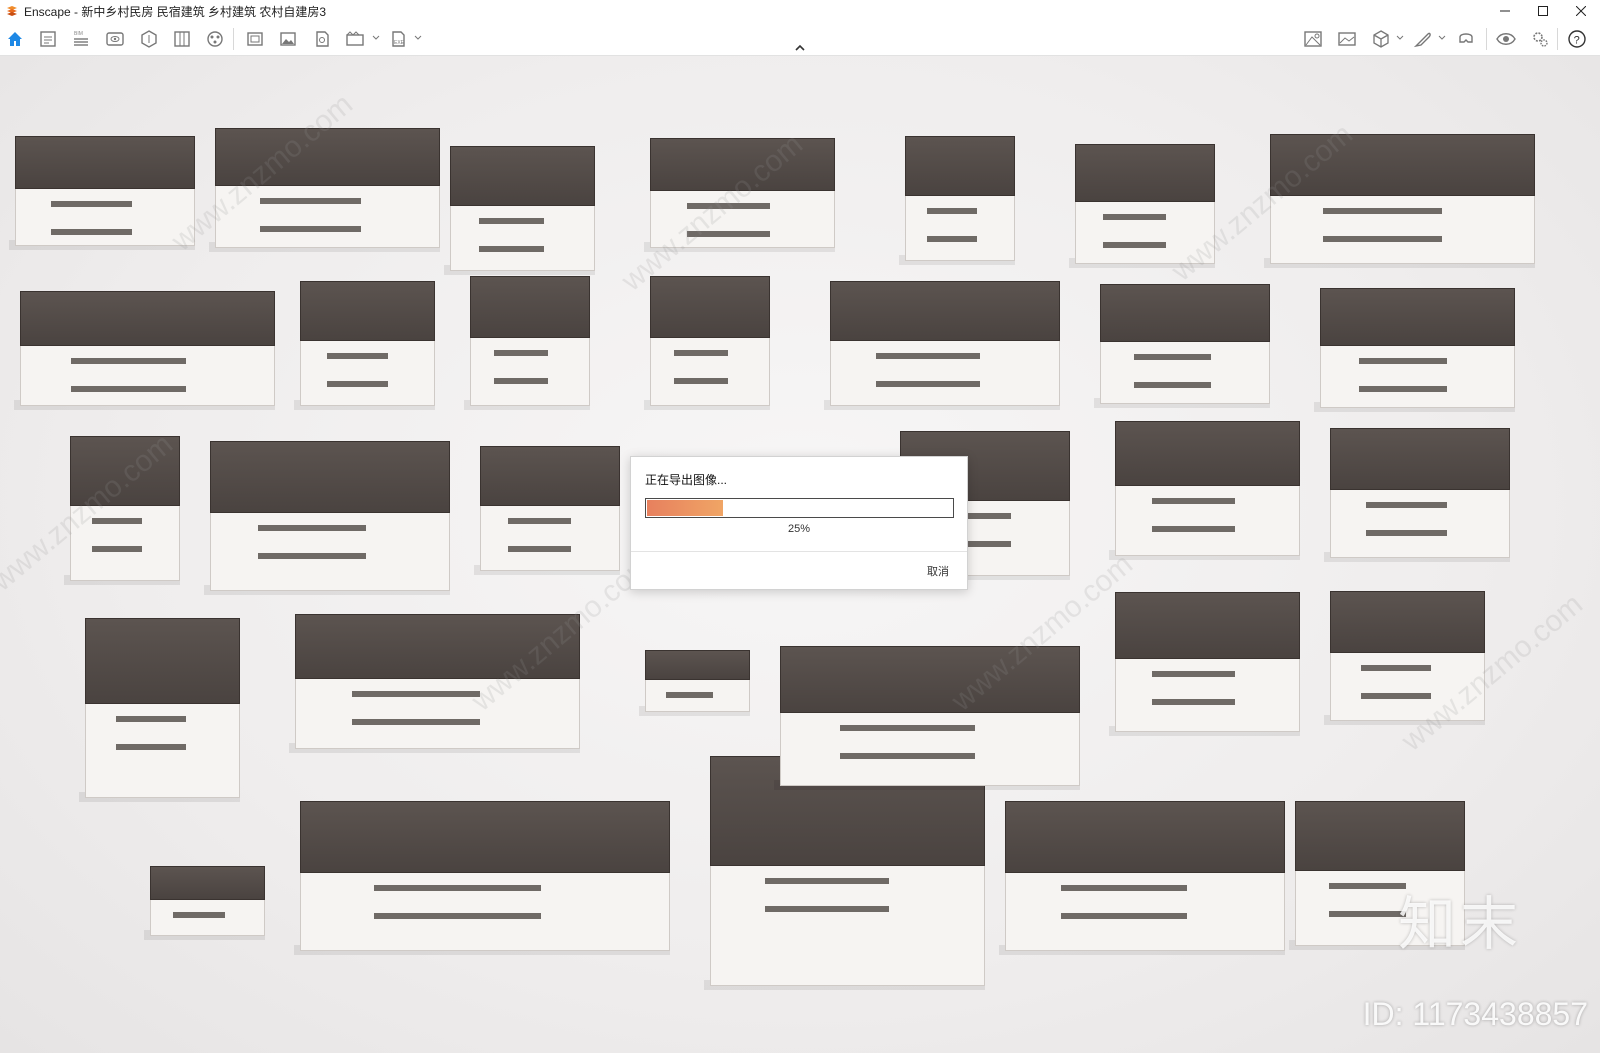  Describe the element at coordinates (1466, 39) in the screenshot. I see `vr-button` at that location.